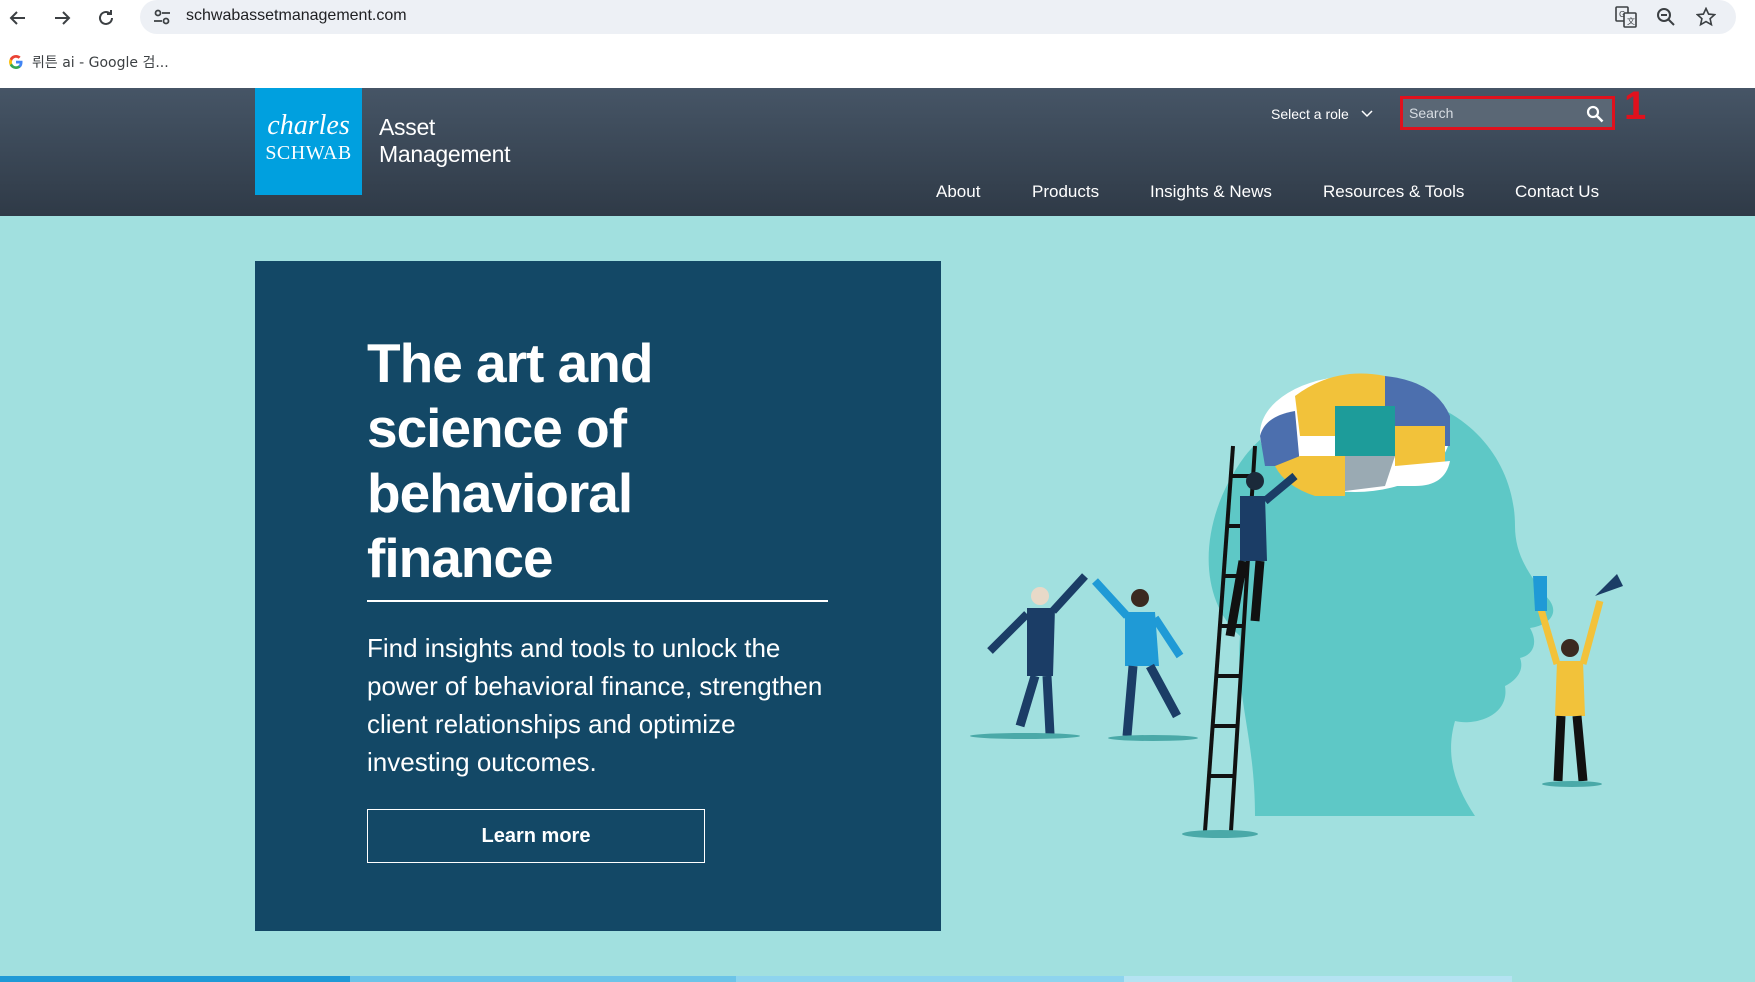  What do you see at coordinates (1367, 114) in the screenshot?
I see `chevron-down-icon` at bounding box center [1367, 114].